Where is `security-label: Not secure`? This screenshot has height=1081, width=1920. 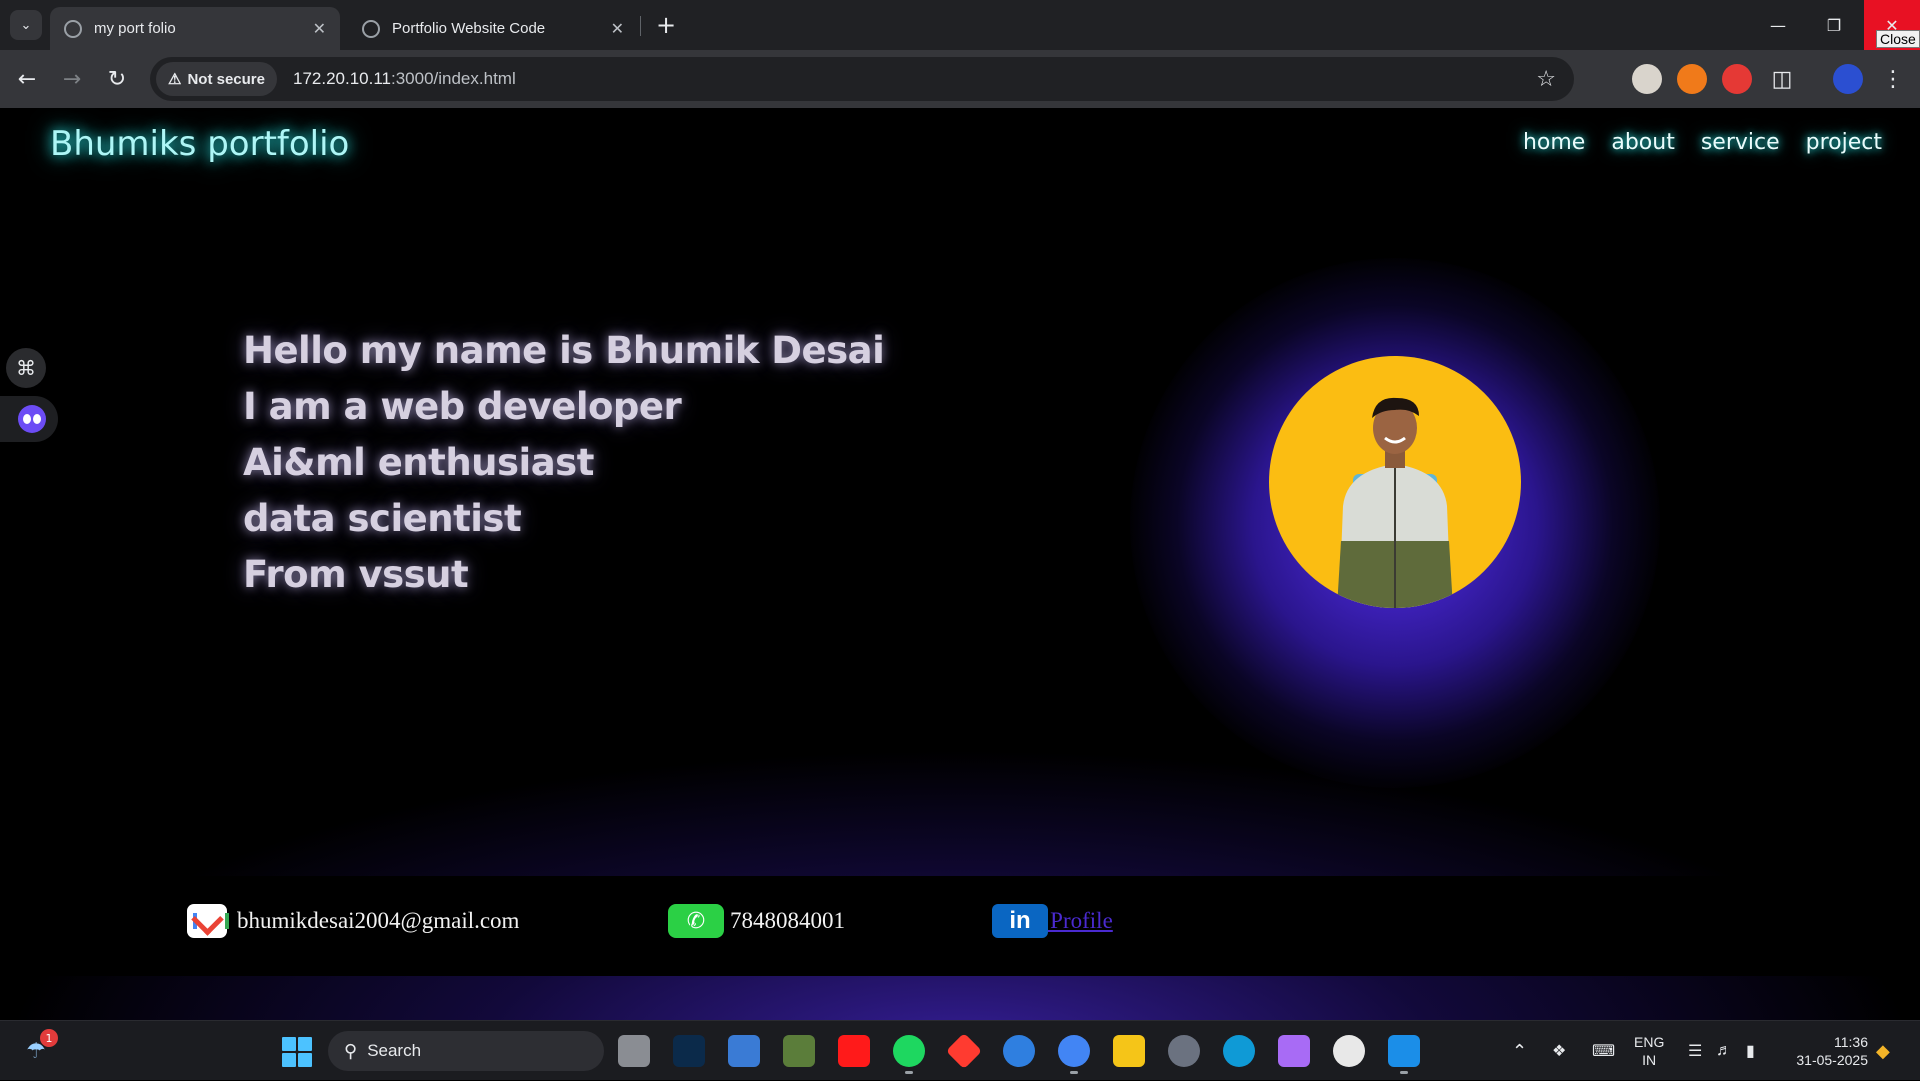 security-label: Not secure is located at coordinates (226, 79).